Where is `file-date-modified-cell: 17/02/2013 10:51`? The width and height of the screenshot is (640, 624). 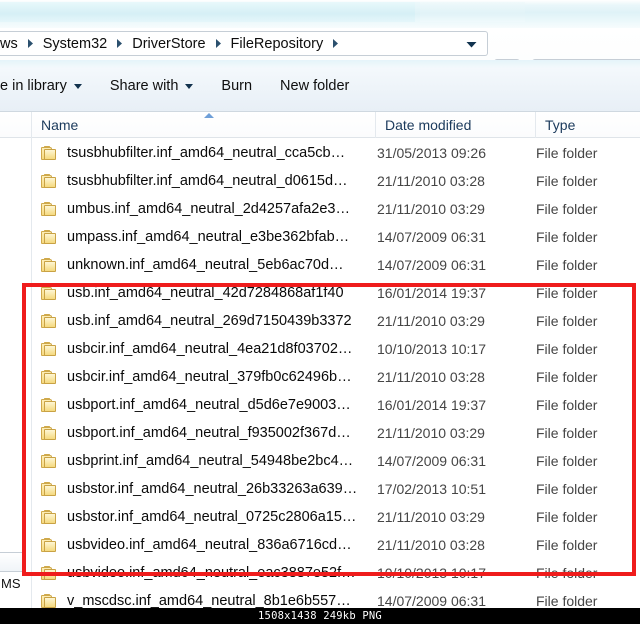
file-date-modified-cell: 17/02/2013 10:51 is located at coordinates (431, 489).